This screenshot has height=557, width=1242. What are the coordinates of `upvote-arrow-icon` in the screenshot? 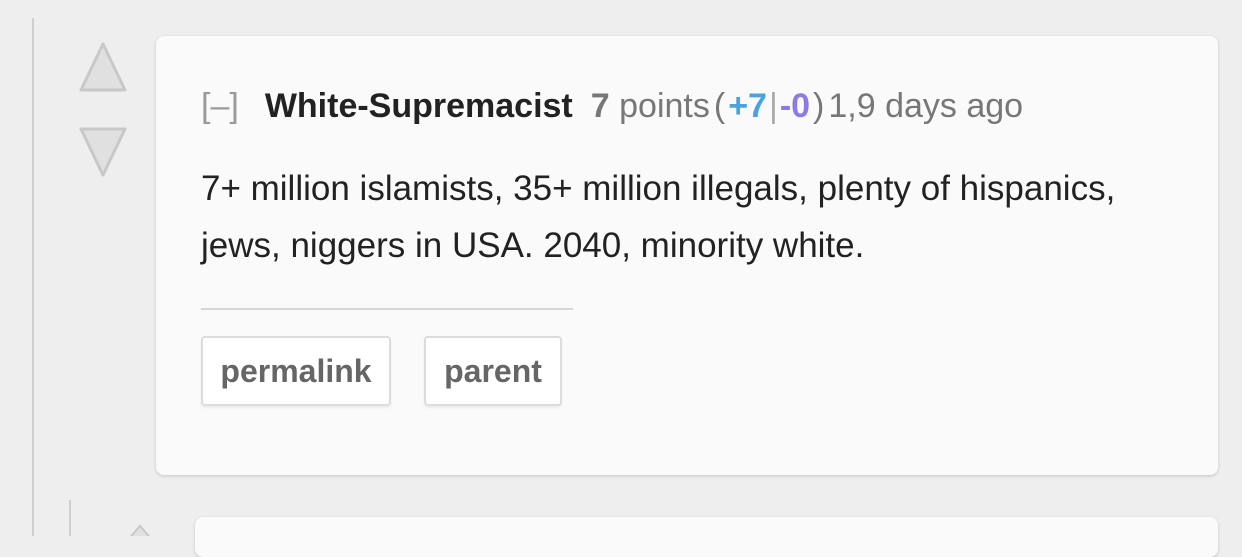 It's located at (103, 68).